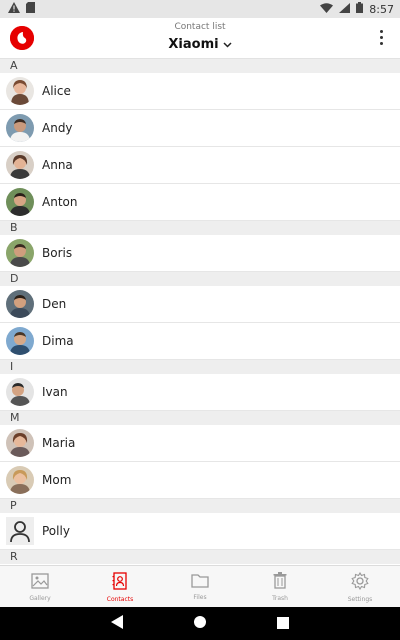 Image resolution: width=400 pixels, height=640 pixels. What do you see at coordinates (200, 341) in the screenshot?
I see `contact-row-dima: Dima` at bounding box center [200, 341].